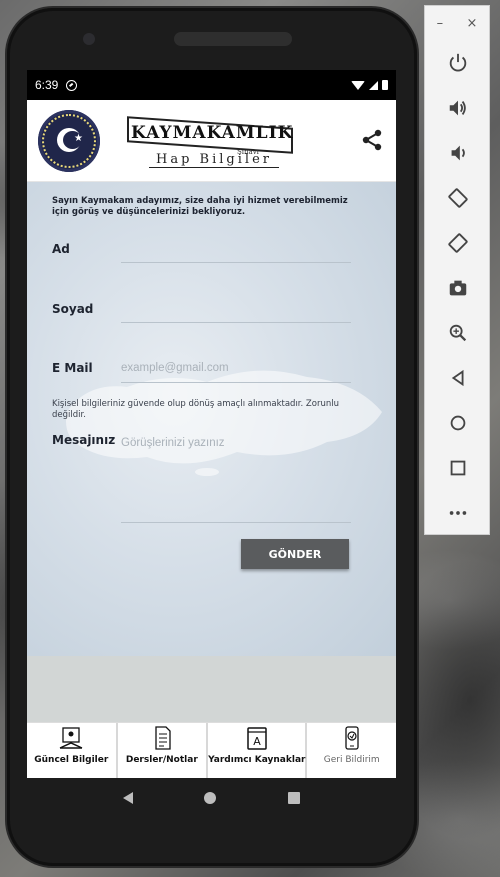  Describe the element at coordinates (358, 85) in the screenshot. I see `wifi-icon` at that location.